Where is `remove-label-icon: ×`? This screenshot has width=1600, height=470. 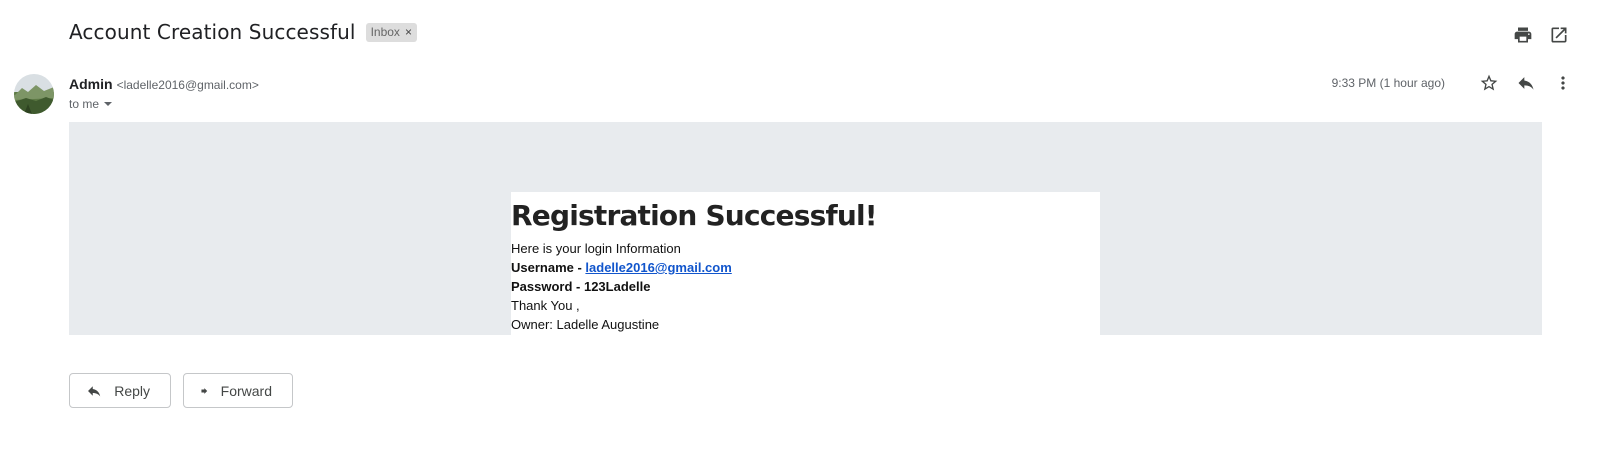
remove-label-icon: × is located at coordinates (408, 32).